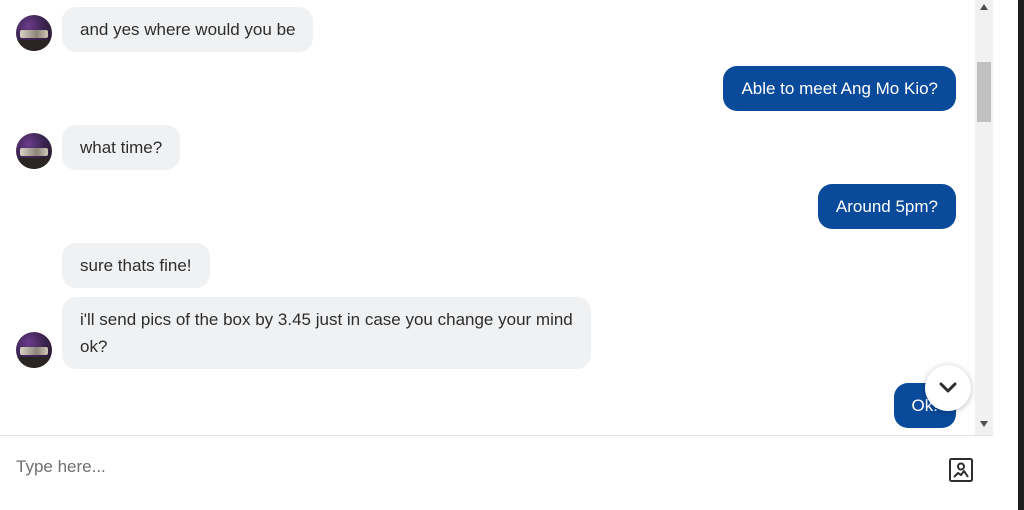  Describe the element at coordinates (1021, 255) in the screenshot. I see `window-border` at that location.